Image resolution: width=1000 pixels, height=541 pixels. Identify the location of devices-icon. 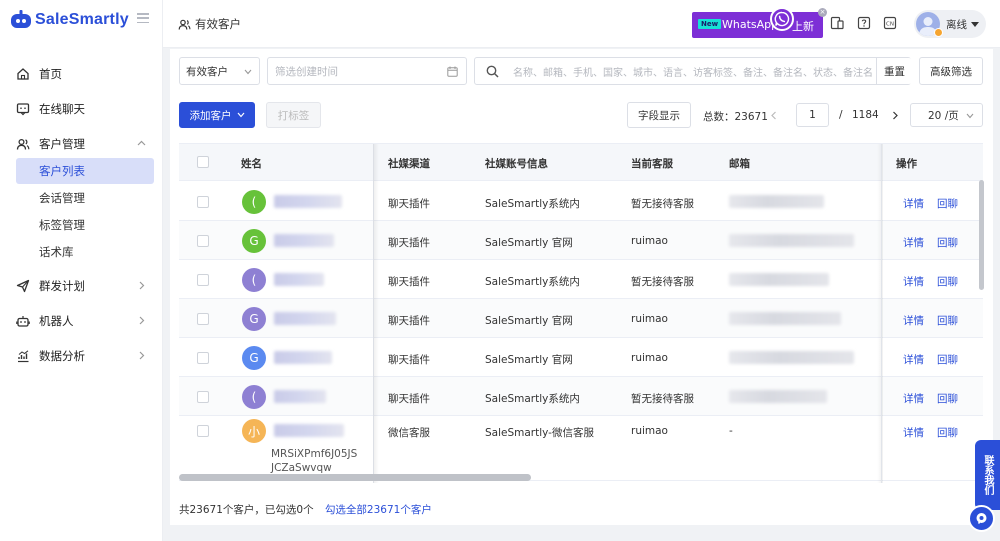
(837, 23).